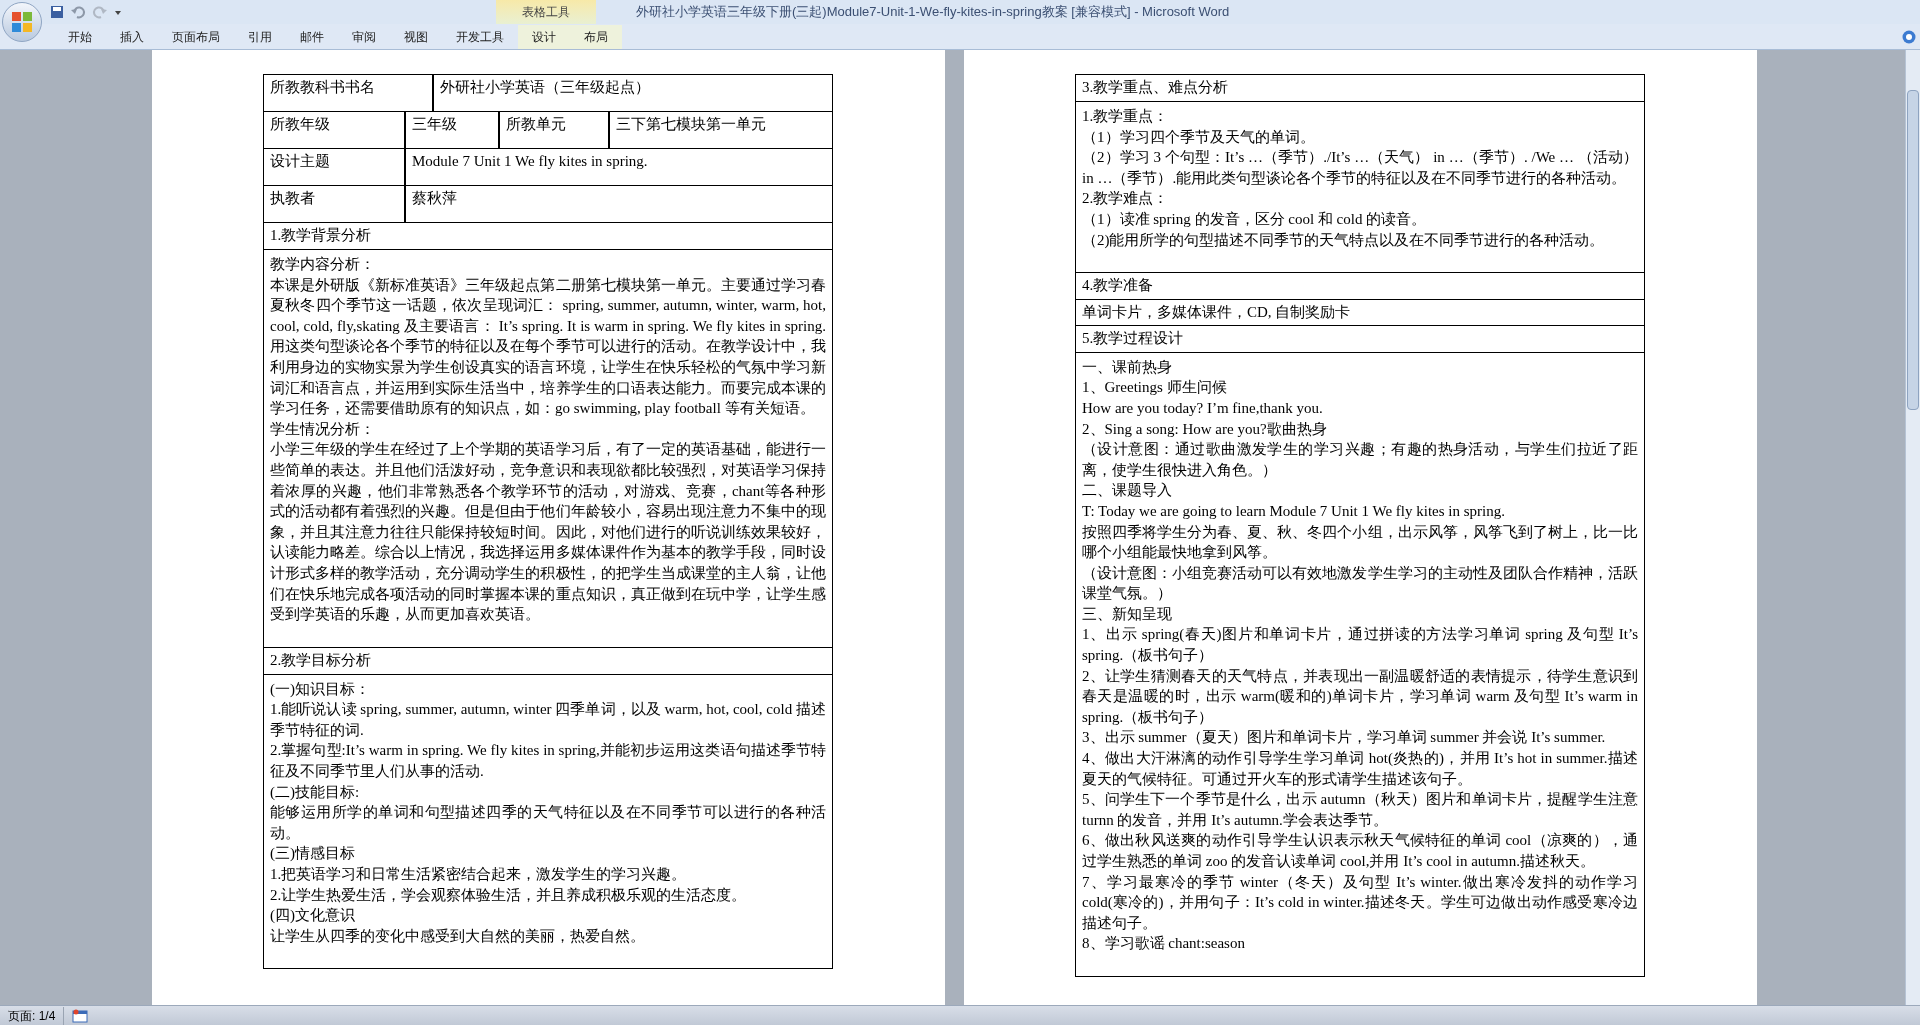 This screenshot has width=1920, height=1025. I want to click on paragraph: How are you today? I’m fine,thank you., so click(1203, 408).